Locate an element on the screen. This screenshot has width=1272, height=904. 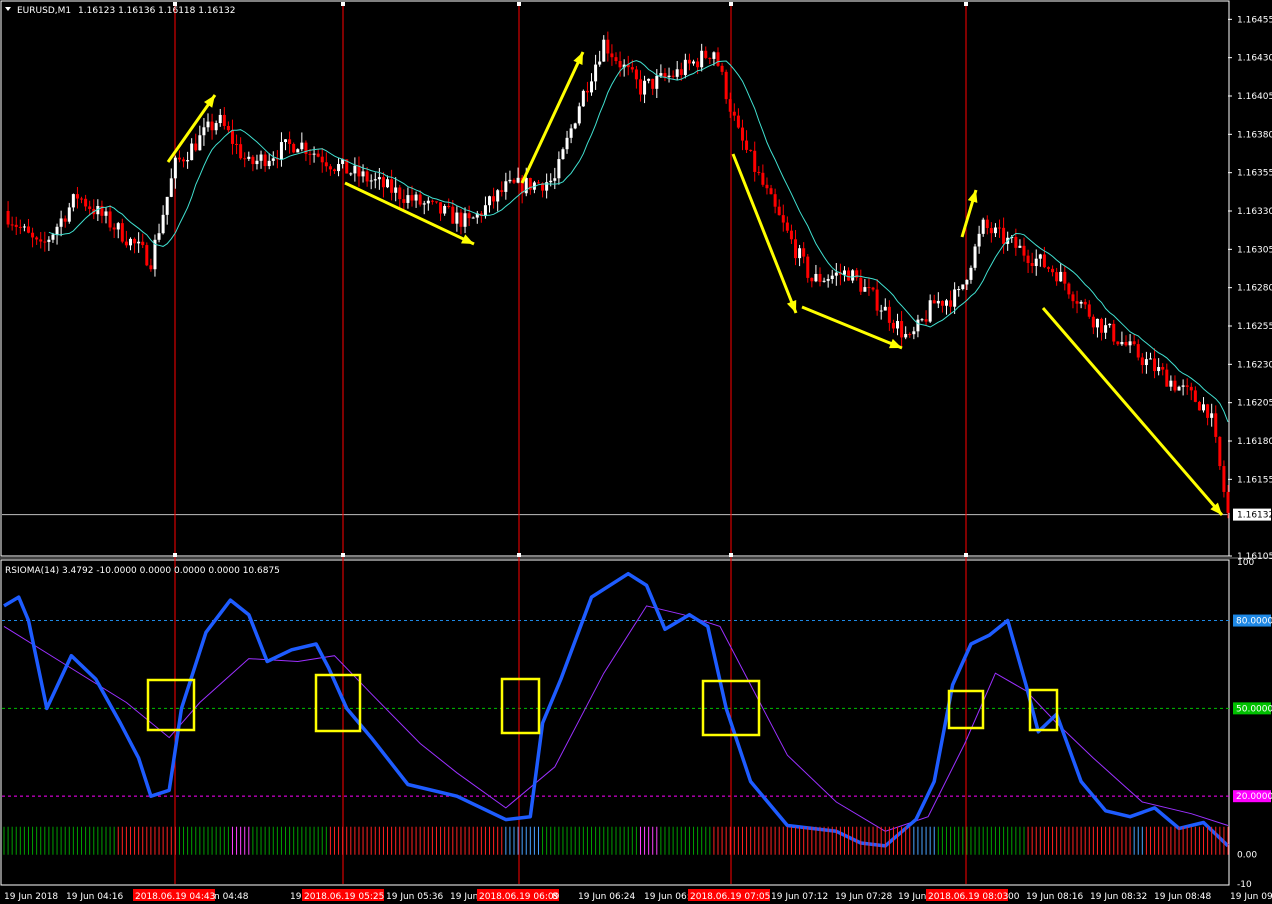
signal-box is located at coordinates (338, 703).